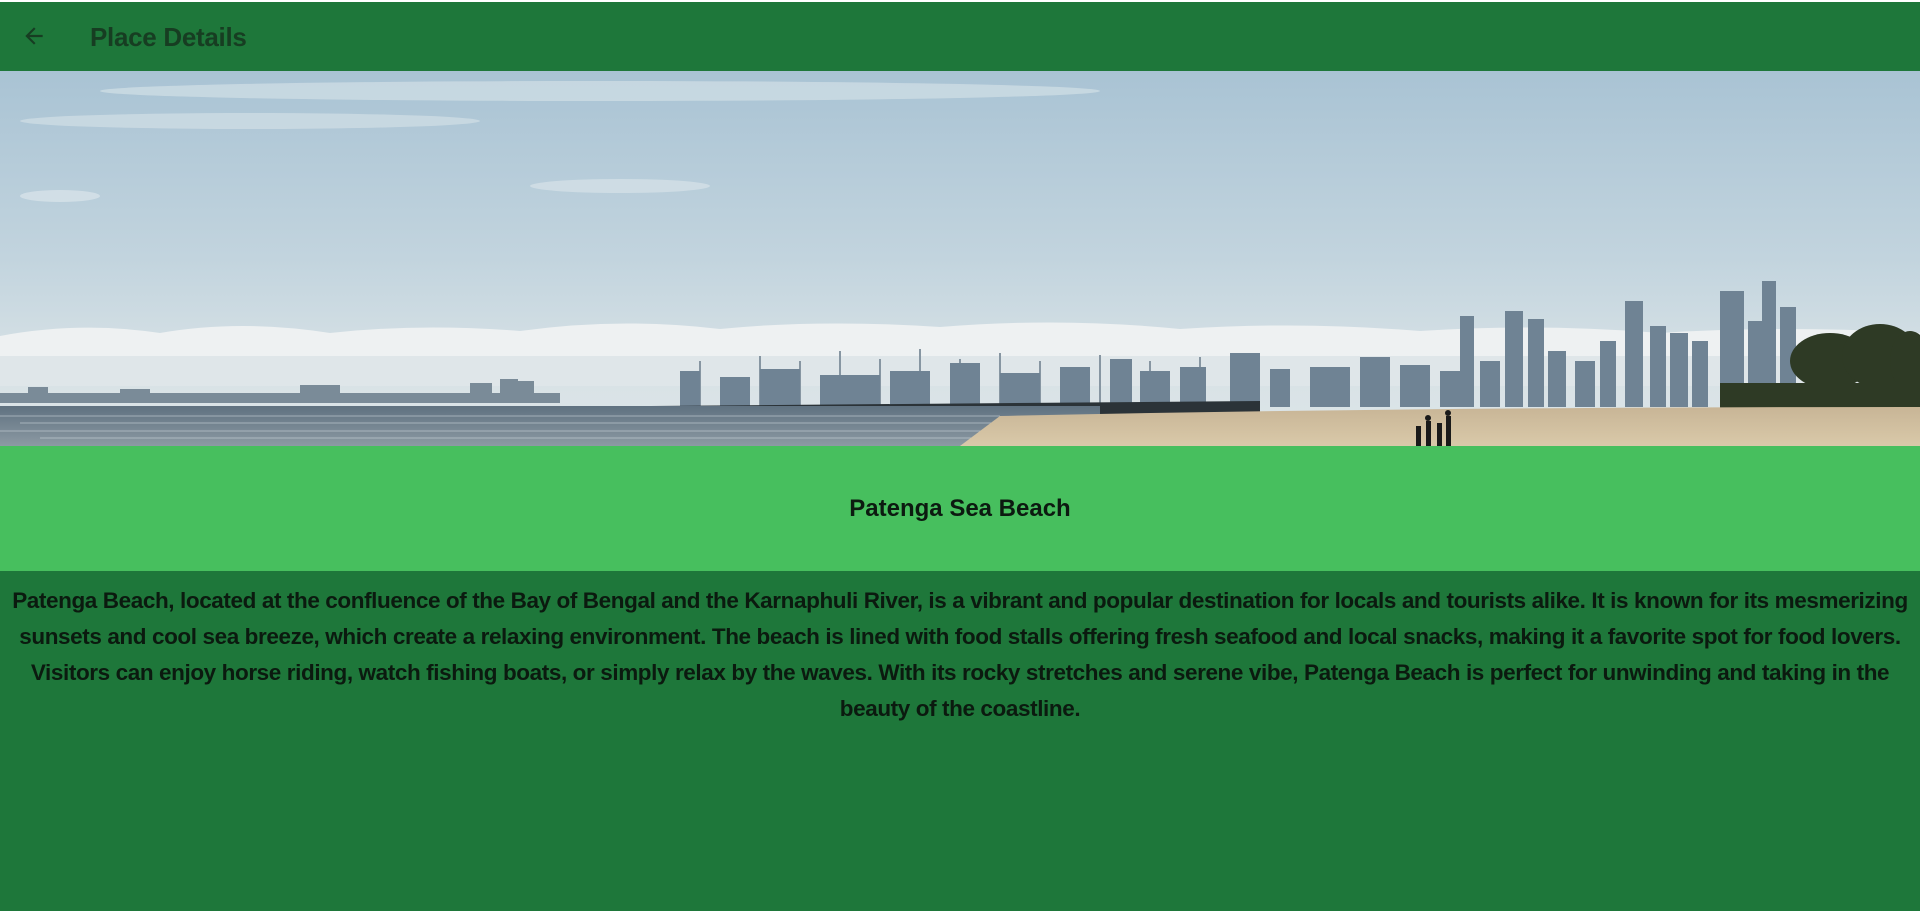  I want to click on place-name: Patenga Sea Beach, so click(960, 508).